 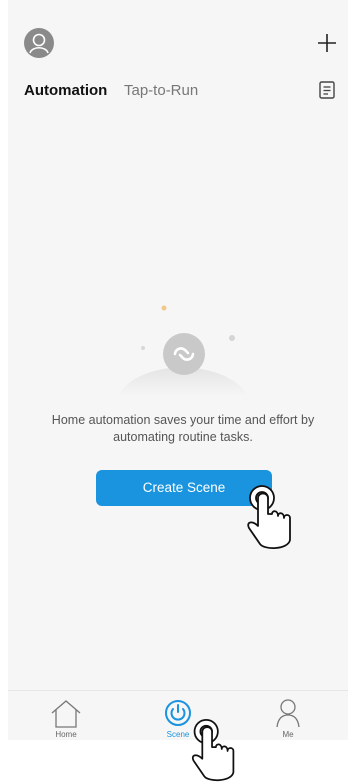 I want to click on nav-label-me: Me, so click(x=288, y=734).